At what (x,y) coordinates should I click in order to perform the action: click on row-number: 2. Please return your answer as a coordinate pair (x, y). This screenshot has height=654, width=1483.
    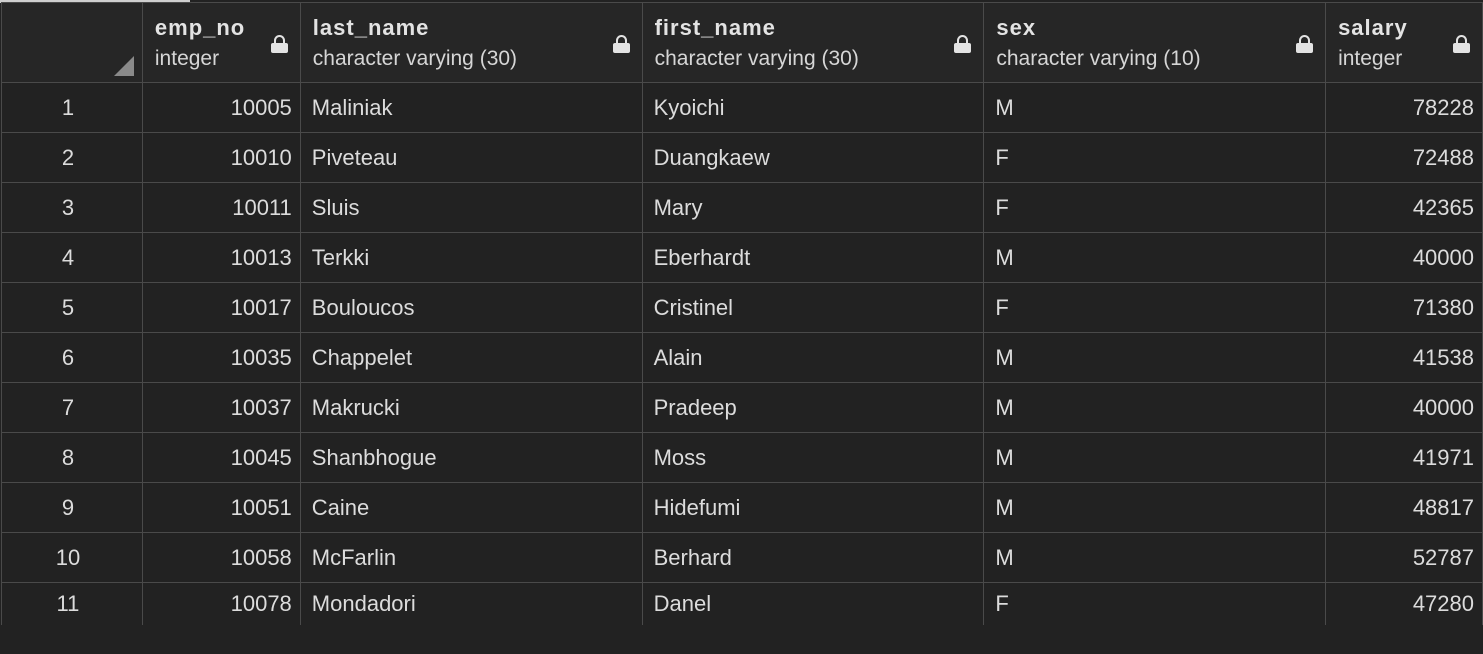
    Looking at the image, I should click on (72, 157).